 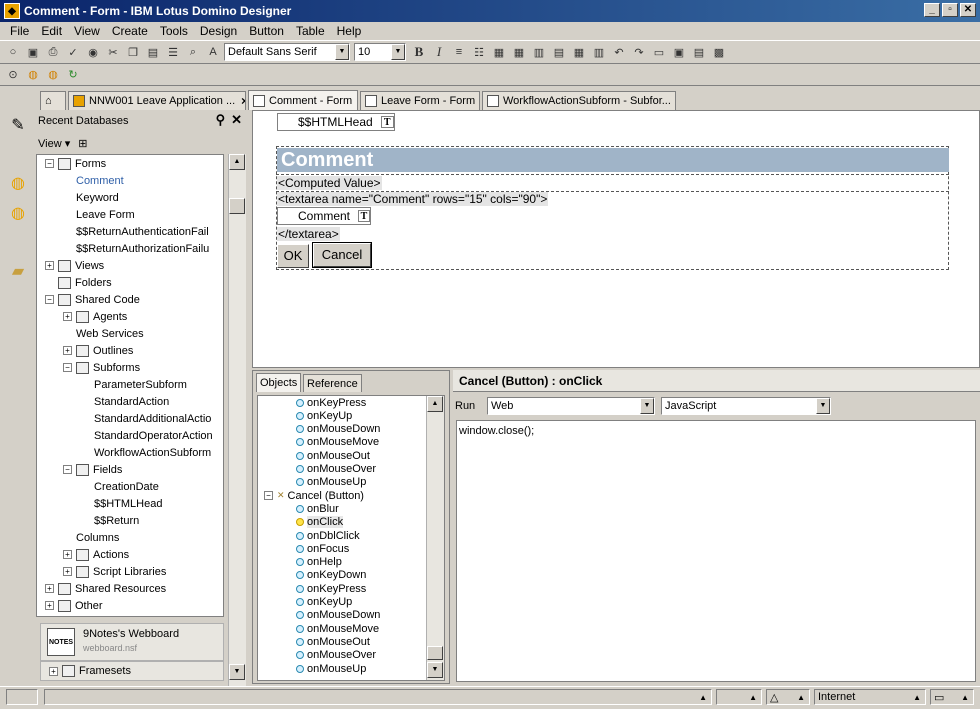 What do you see at coordinates (950, 10) in the screenshot?
I see `restore-button: ▫` at bounding box center [950, 10].